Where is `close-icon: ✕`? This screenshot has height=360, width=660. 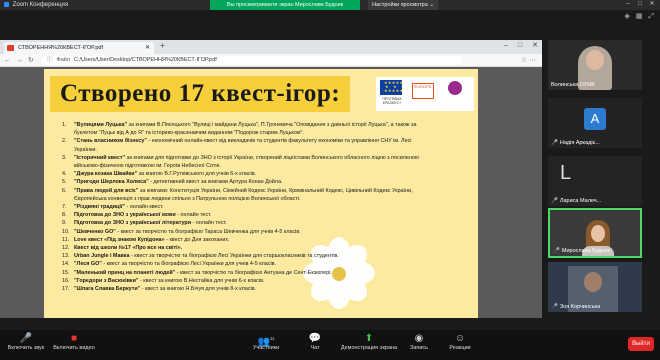
close-icon: ✕ is located at coordinates (652, 3).